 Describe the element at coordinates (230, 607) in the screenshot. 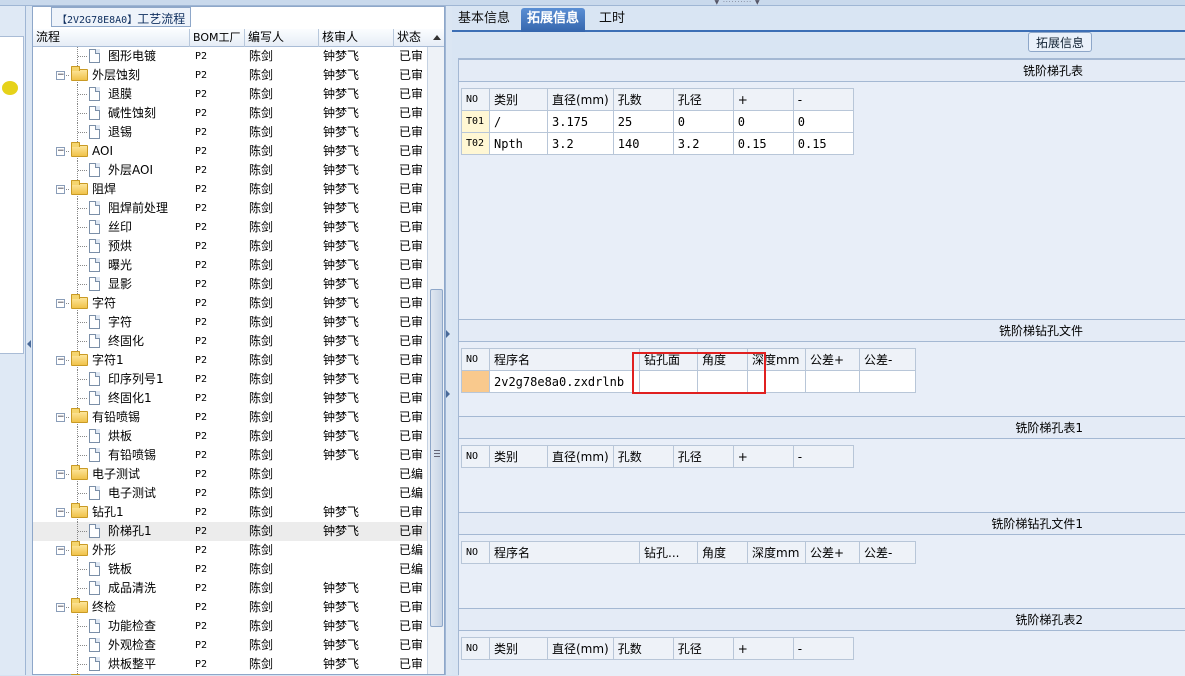

I see `tree-row: − 终检 P2 陈剑 钟梦飞 已审` at that location.